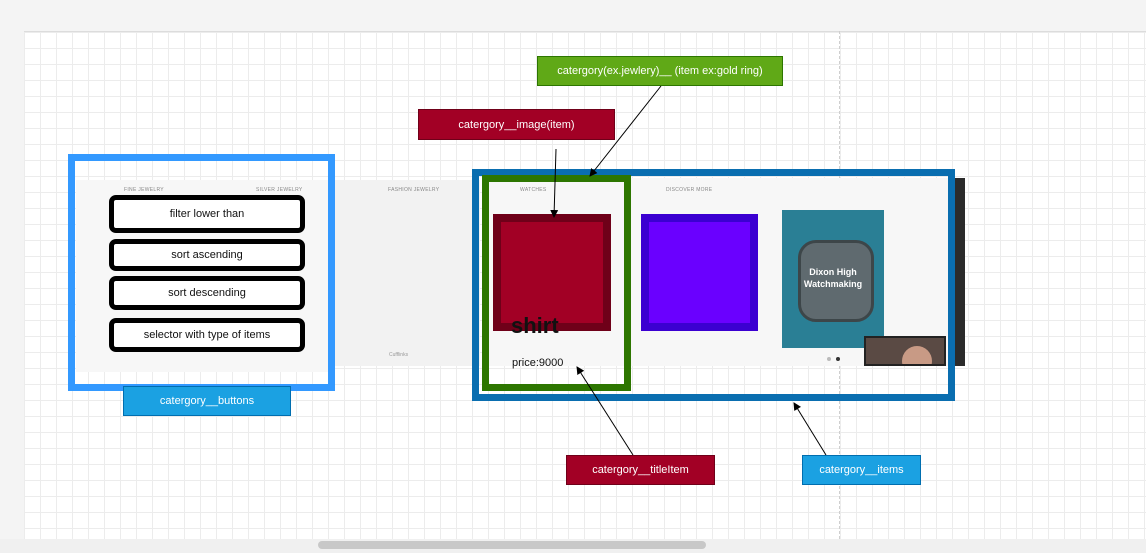 The image size is (1146, 553). I want to click on label-category-image: catergory__image(item), so click(516, 124).